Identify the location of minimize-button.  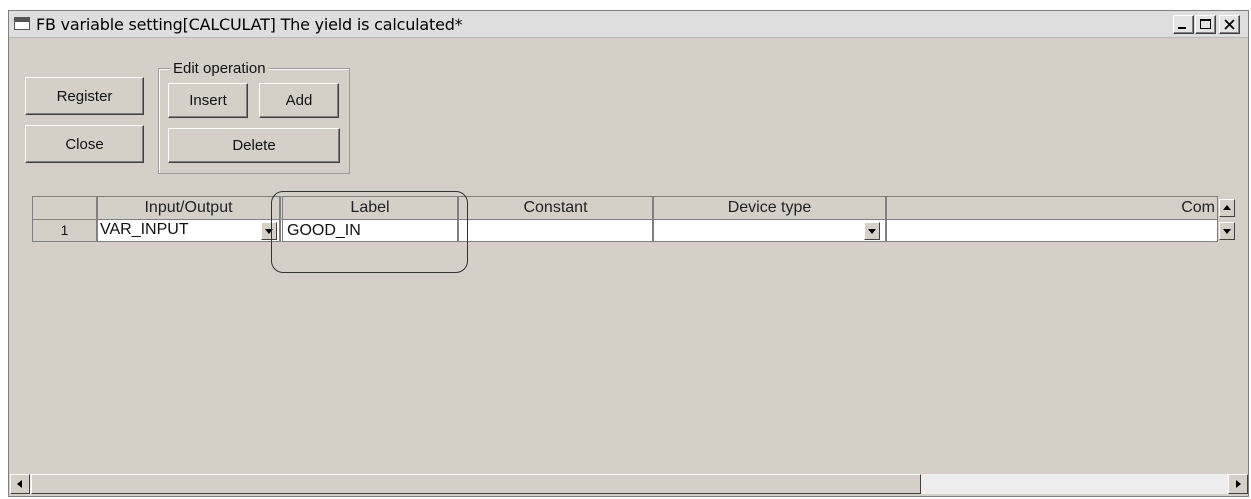
(1183, 24).